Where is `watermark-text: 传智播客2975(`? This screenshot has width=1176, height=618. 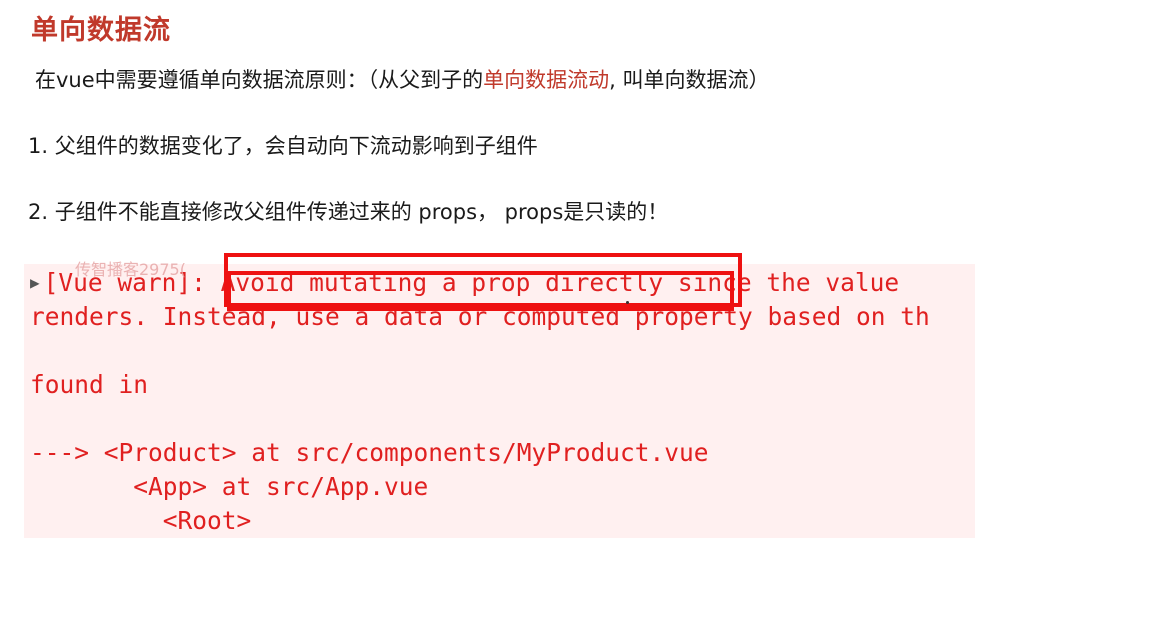
watermark-text: 传智播客2975( is located at coordinates (130, 269).